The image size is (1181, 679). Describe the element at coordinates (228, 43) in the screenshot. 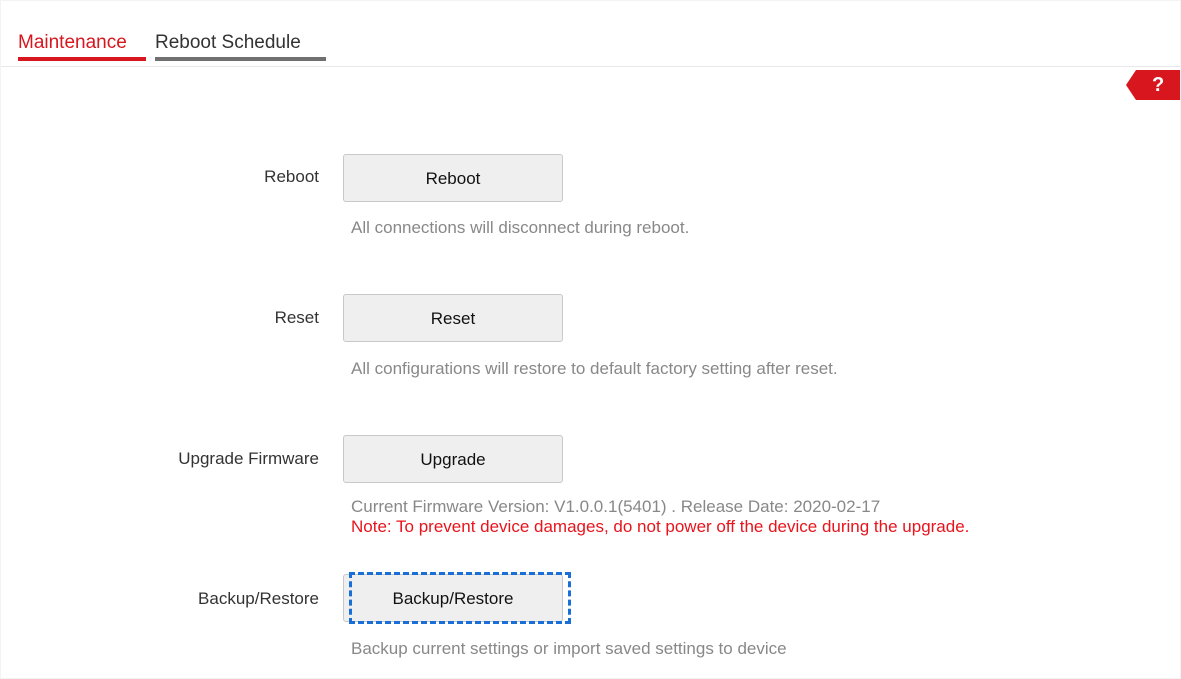

I see `tab-reboot-schedule: Reboot Schedule` at that location.